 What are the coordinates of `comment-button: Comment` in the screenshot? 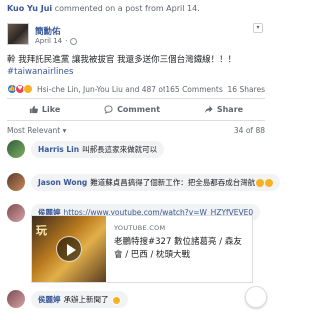 It's located at (132, 109).